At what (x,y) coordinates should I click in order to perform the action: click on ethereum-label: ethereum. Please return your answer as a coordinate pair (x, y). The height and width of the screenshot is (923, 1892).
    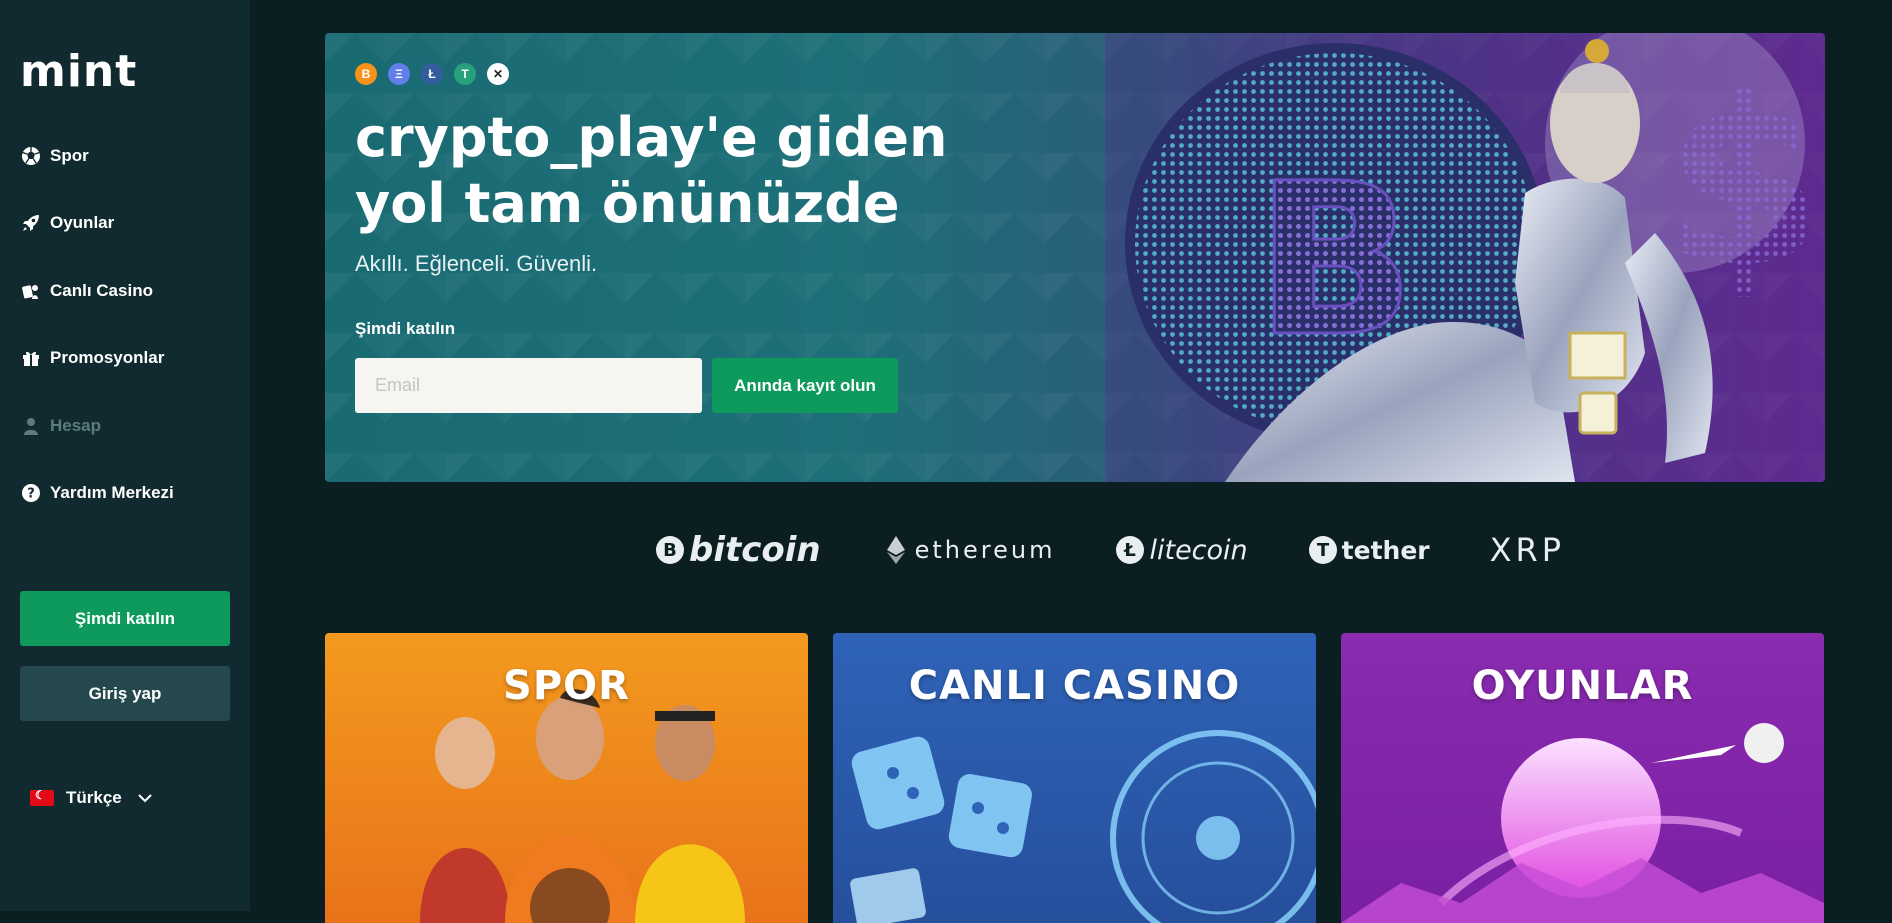
    Looking at the image, I should click on (985, 550).